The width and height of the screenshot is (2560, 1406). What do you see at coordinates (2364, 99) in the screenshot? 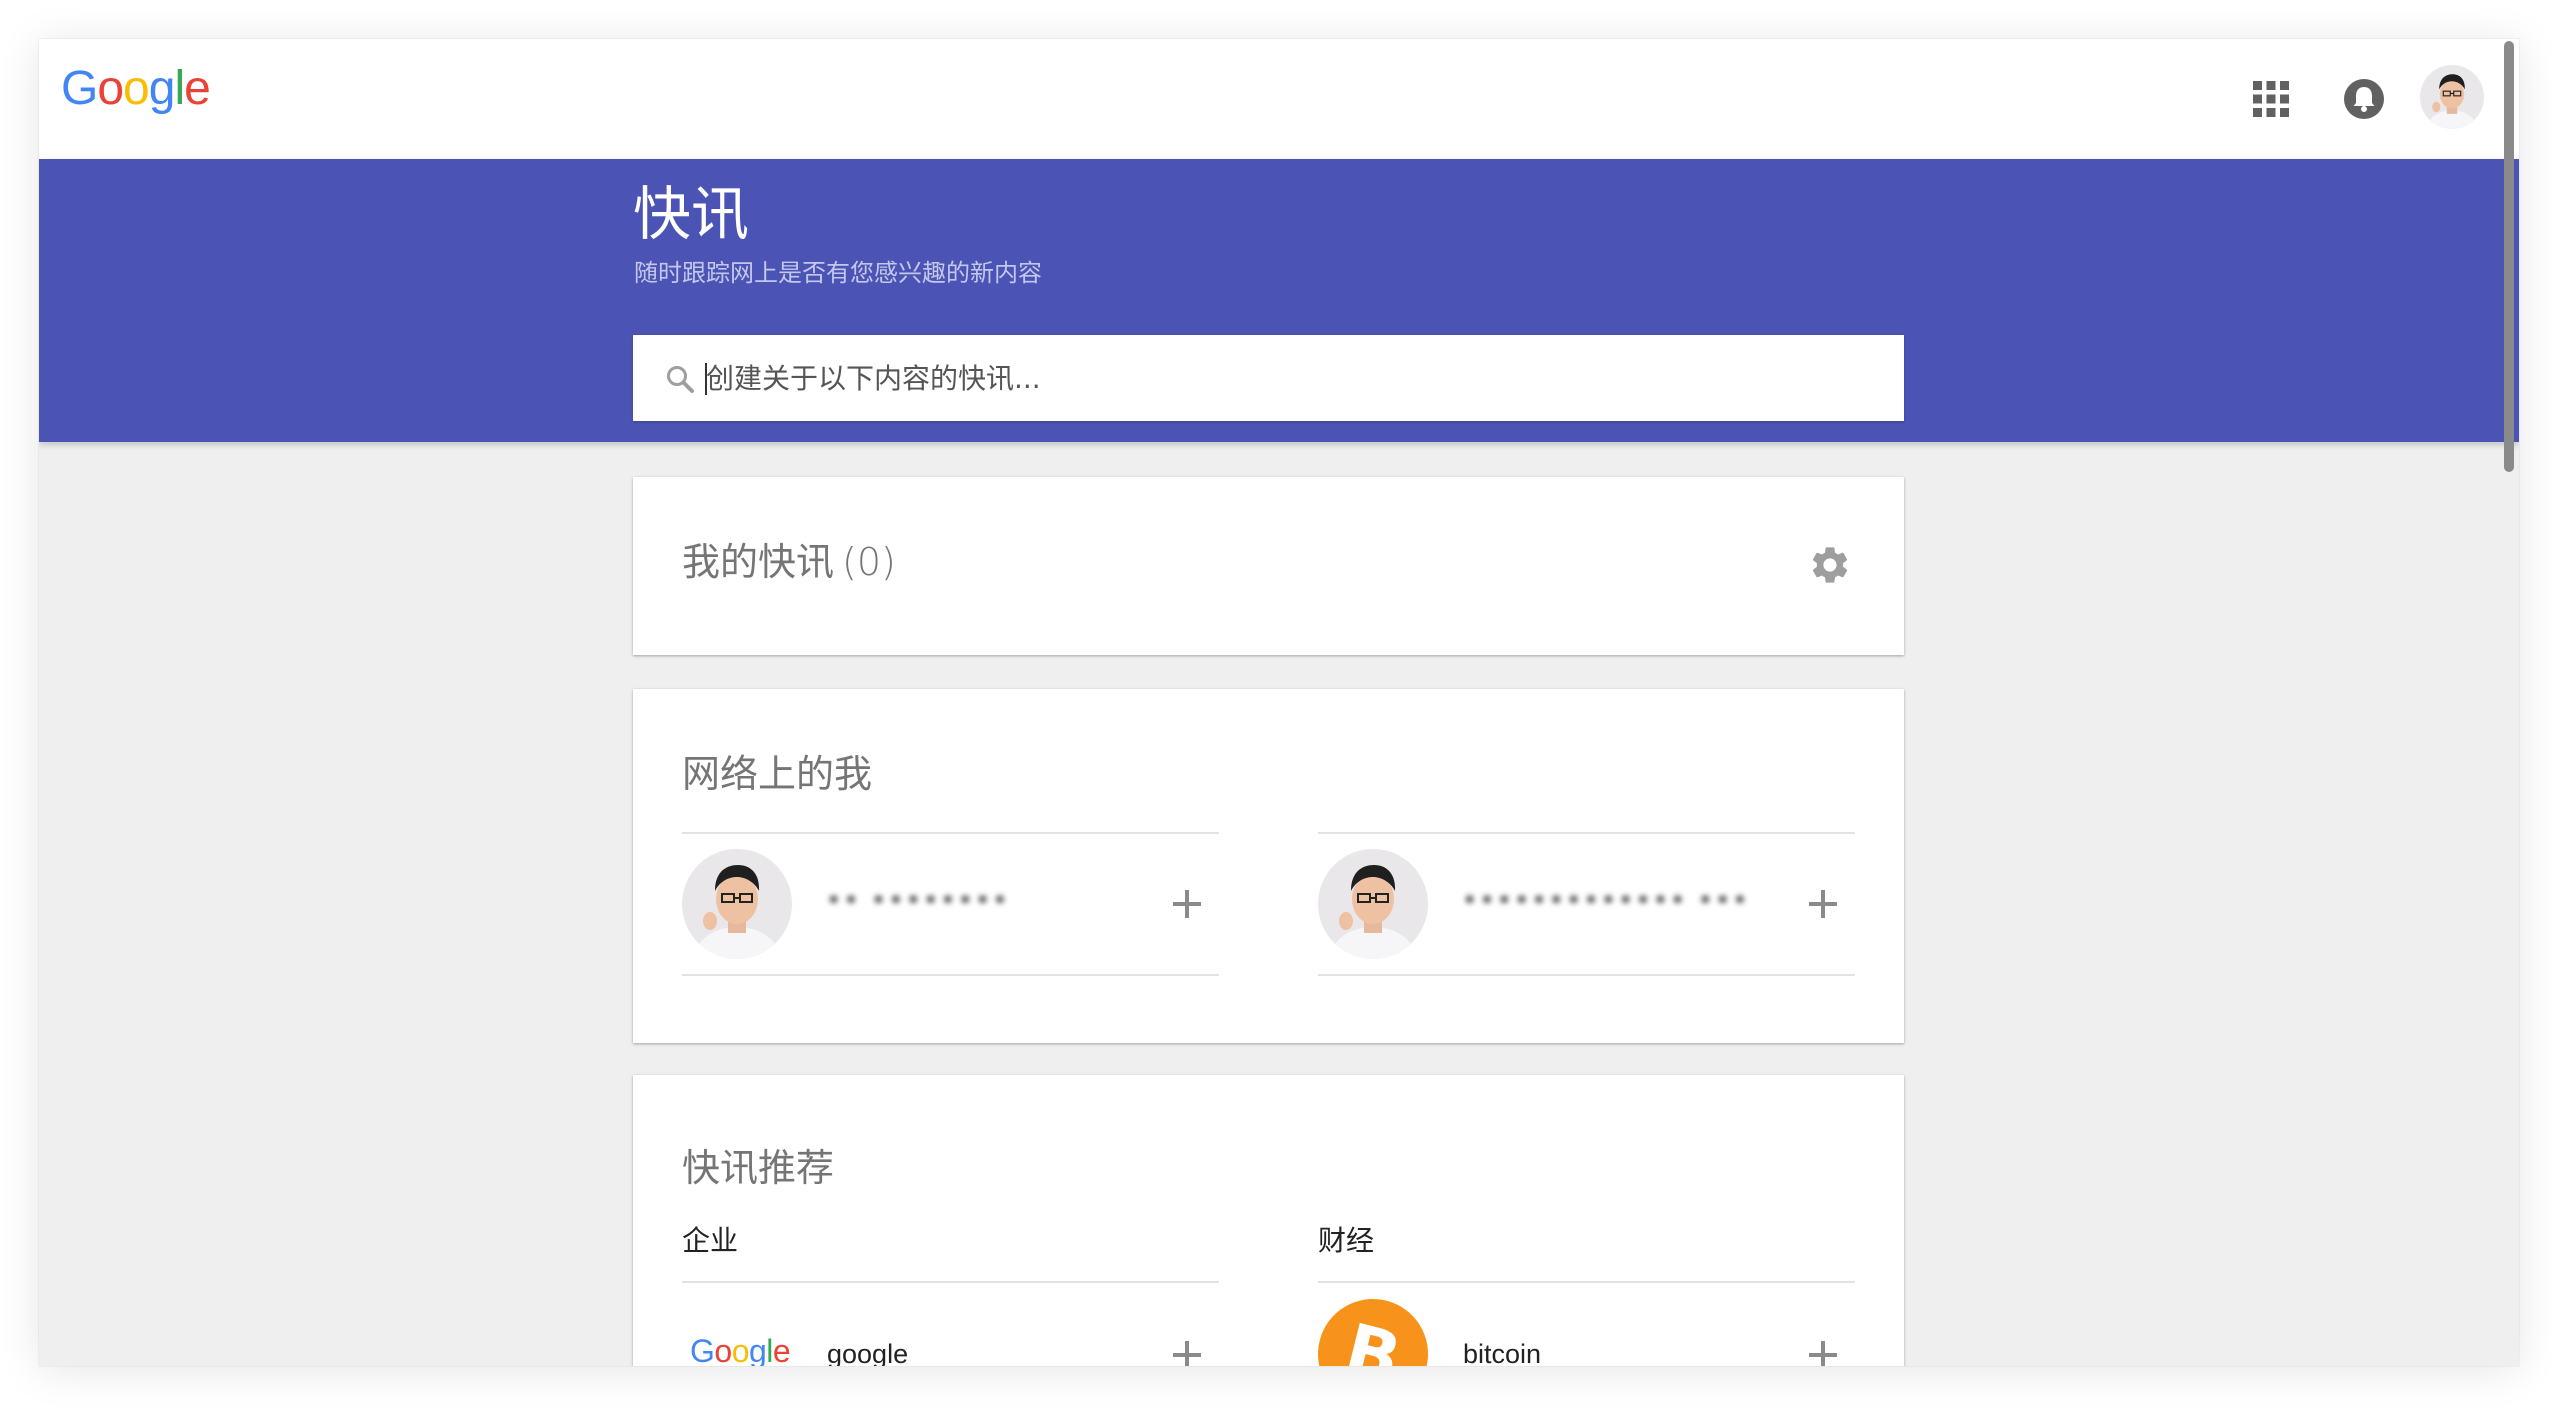
I see `notifications-bell-icon` at bounding box center [2364, 99].